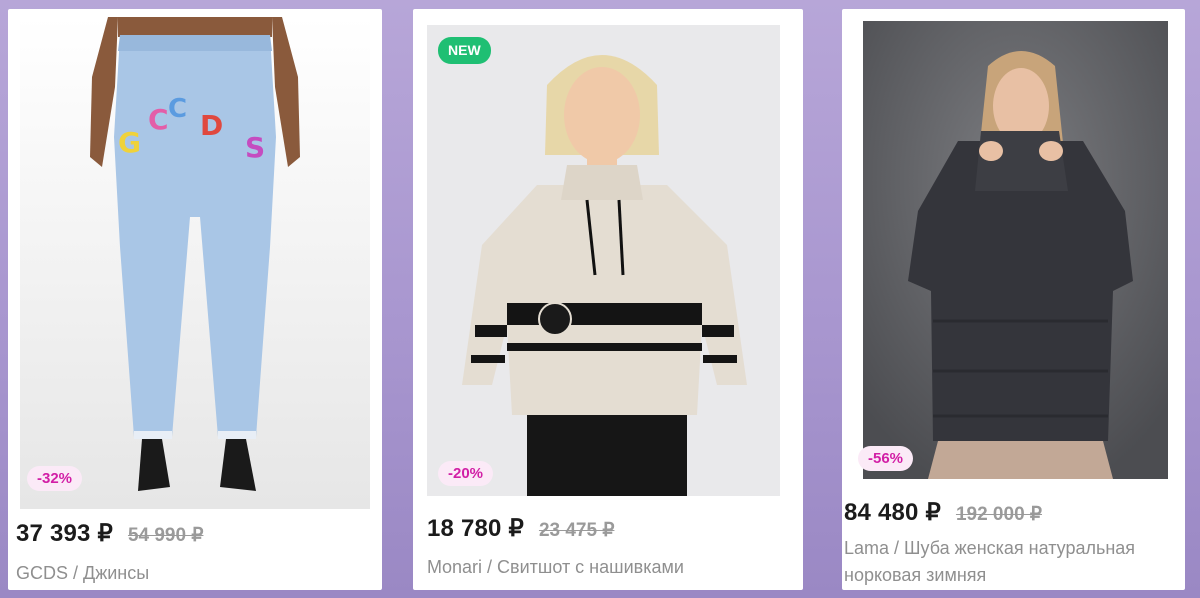 The height and width of the screenshot is (598, 1200). Describe the element at coordinates (555, 567) in the screenshot. I see `product-title: Monari / Свитшот с нашивками` at that location.